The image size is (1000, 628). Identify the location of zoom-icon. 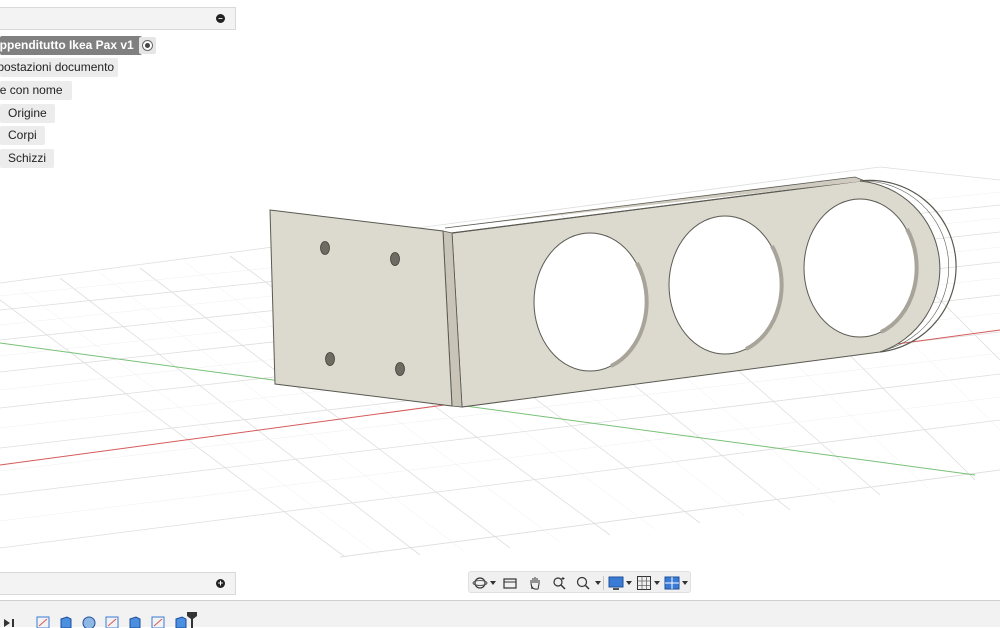
(583, 583).